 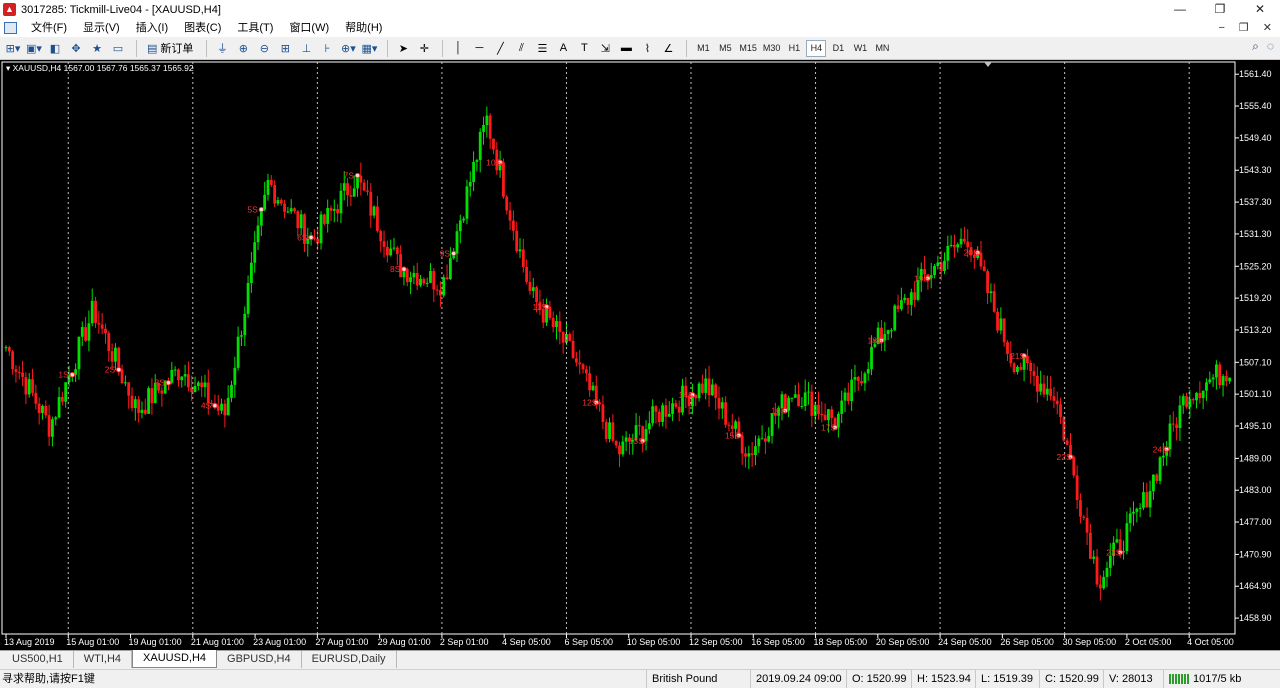 What do you see at coordinates (1255, 490) in the screenshot?
I see `y-tick-label: 1483.00` at bounding box center [1255, 490].